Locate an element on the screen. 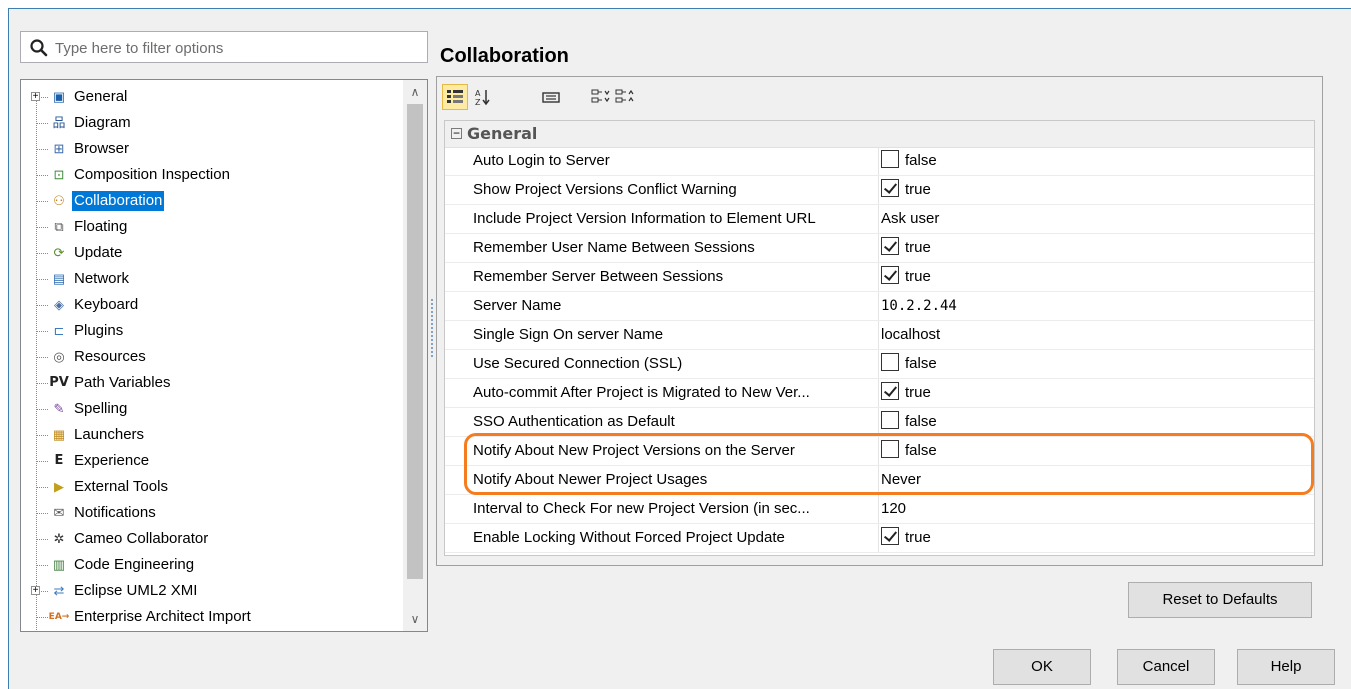 The height and width of the screenshot is (689, 1351). tree-item-network: ▤ Network is located at coordinates (212, 279).